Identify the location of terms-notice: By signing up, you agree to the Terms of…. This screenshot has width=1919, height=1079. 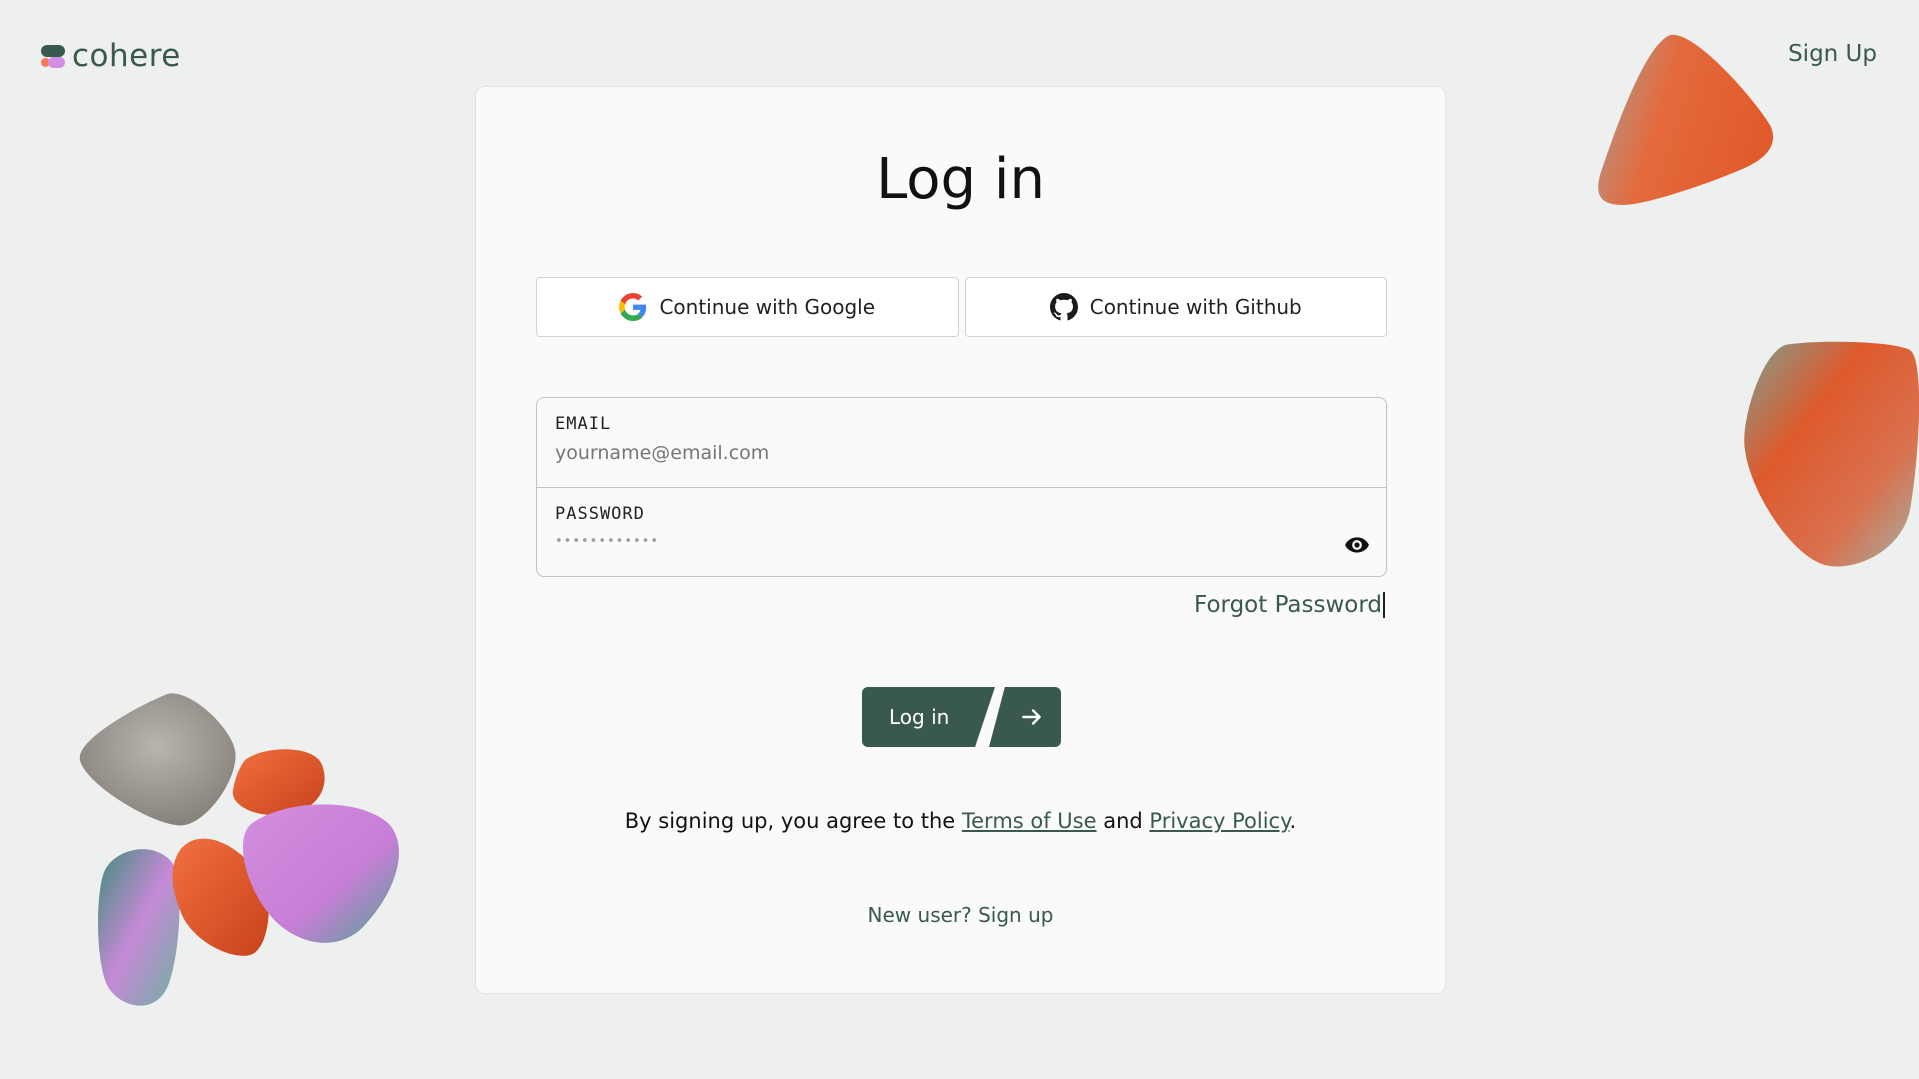
(960, 821).